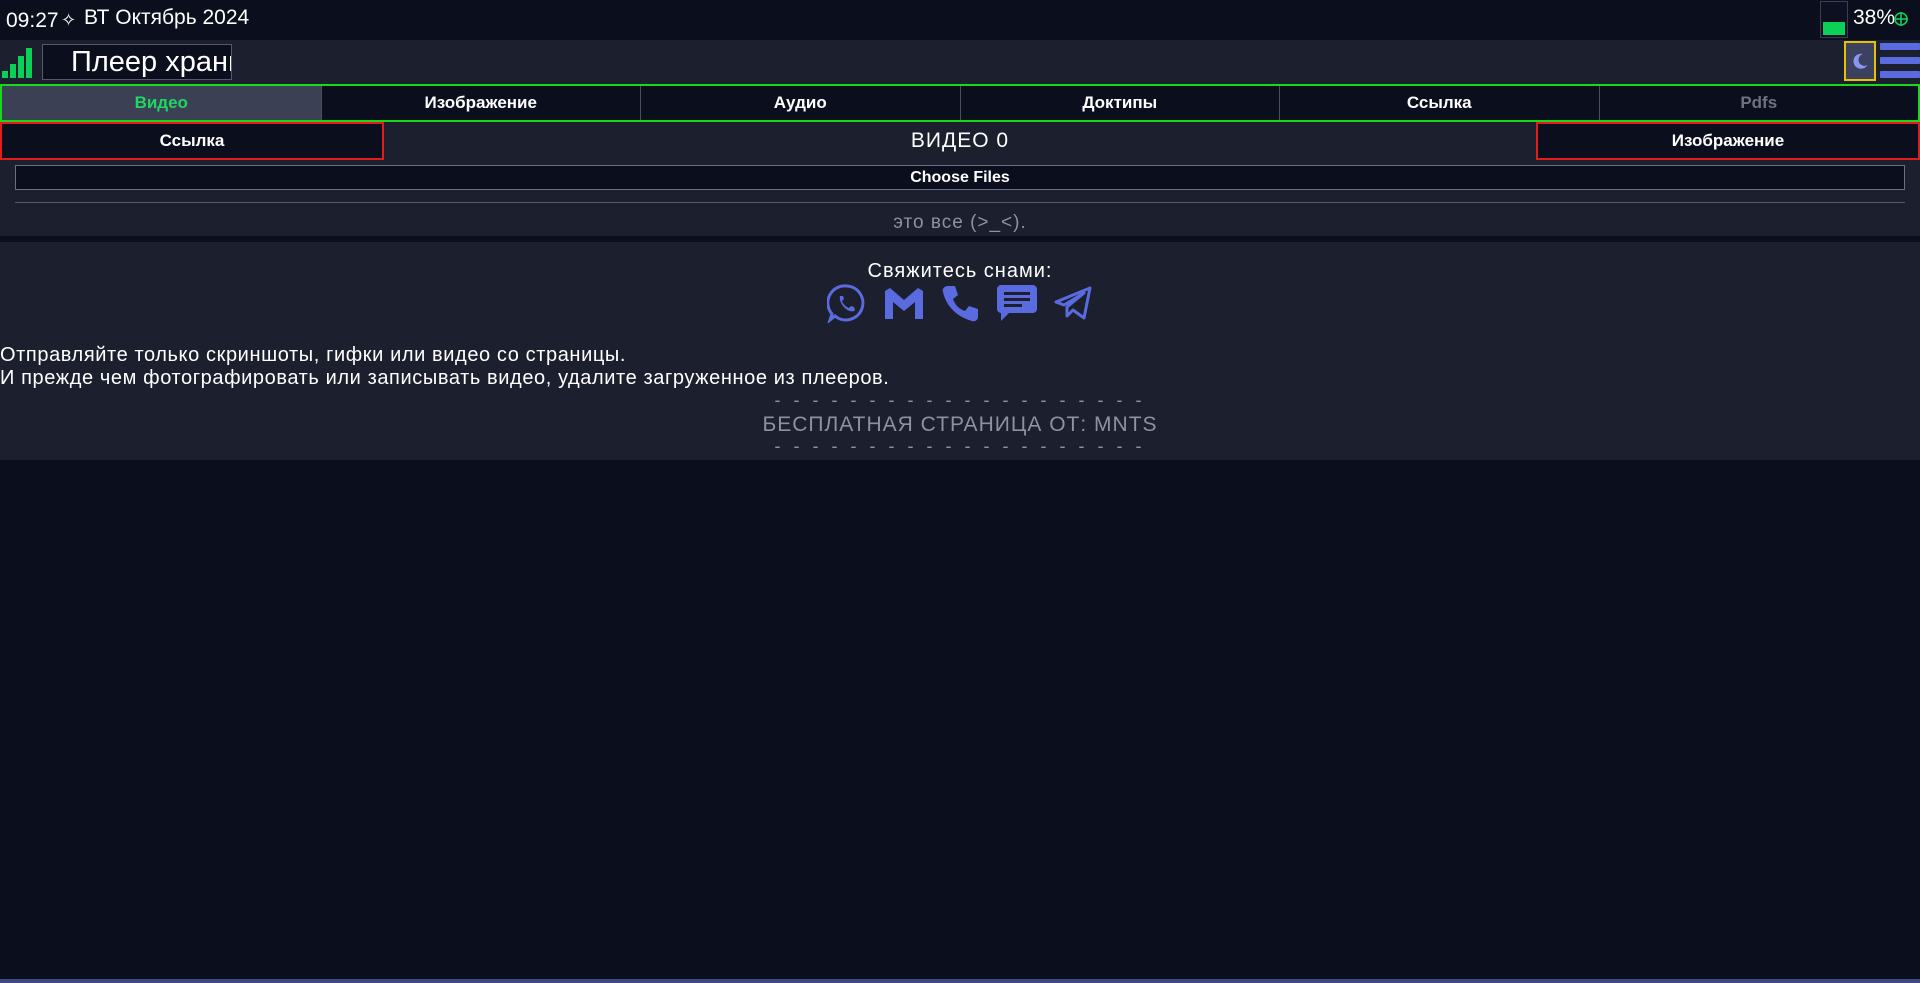 Image resolution: width=1920 pixels, height=983 pixels. I want to click on contact-icons, so click(960, 304).